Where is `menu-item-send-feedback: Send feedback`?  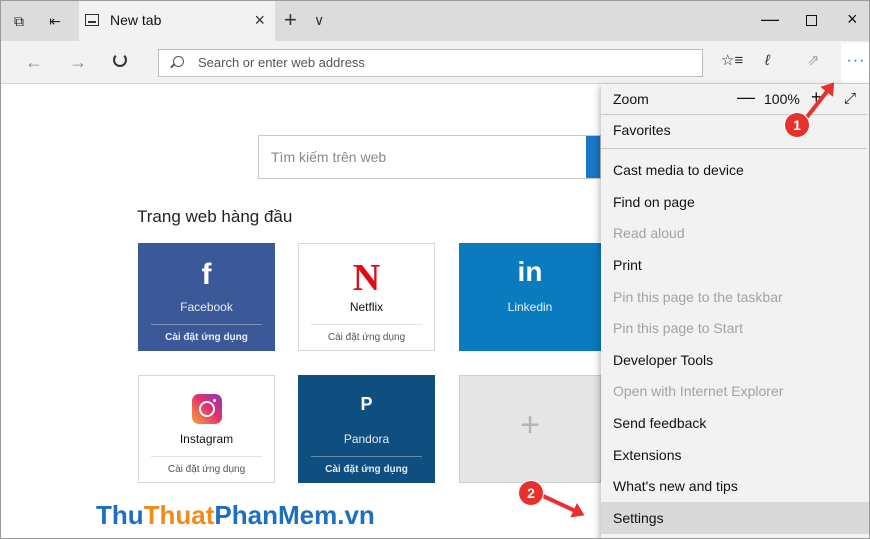 menu-item-send-feedback: Send feedback is located at coordinates (735, 423).